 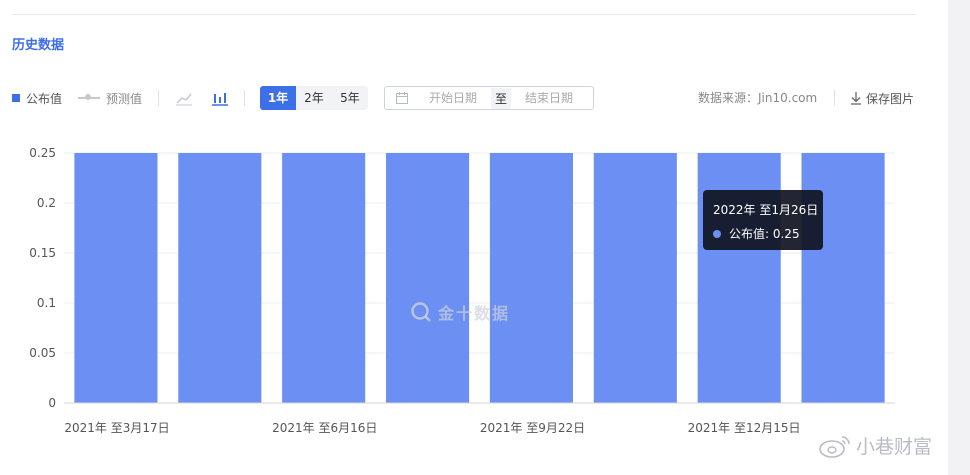 What do you see at coordinates (44, 98) in the screenshot?
I see `legend-actual-label: 公布值` at bounding box center [44, 98].